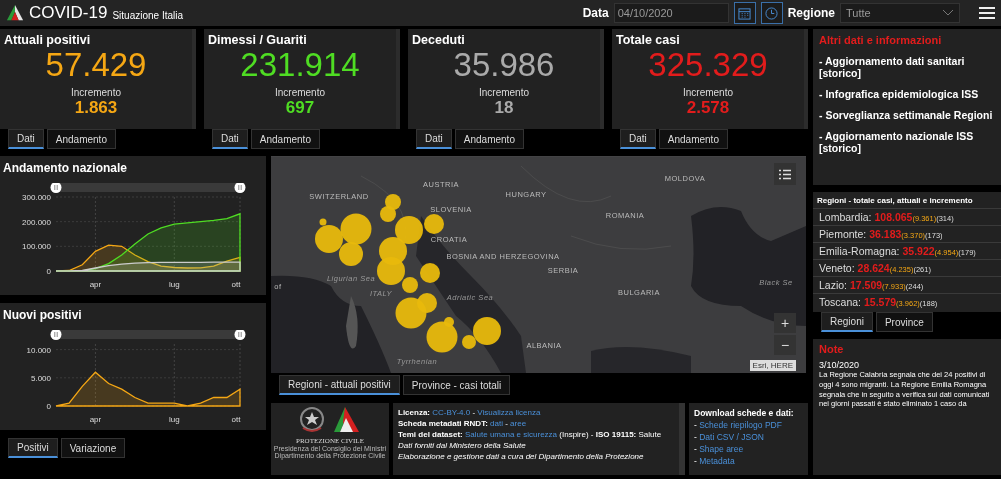 The image size is (1001, 479). Describe the element at coordinates (451, 412) in the screenshot. I see `info-link: CC-BY-4.0` at that location.